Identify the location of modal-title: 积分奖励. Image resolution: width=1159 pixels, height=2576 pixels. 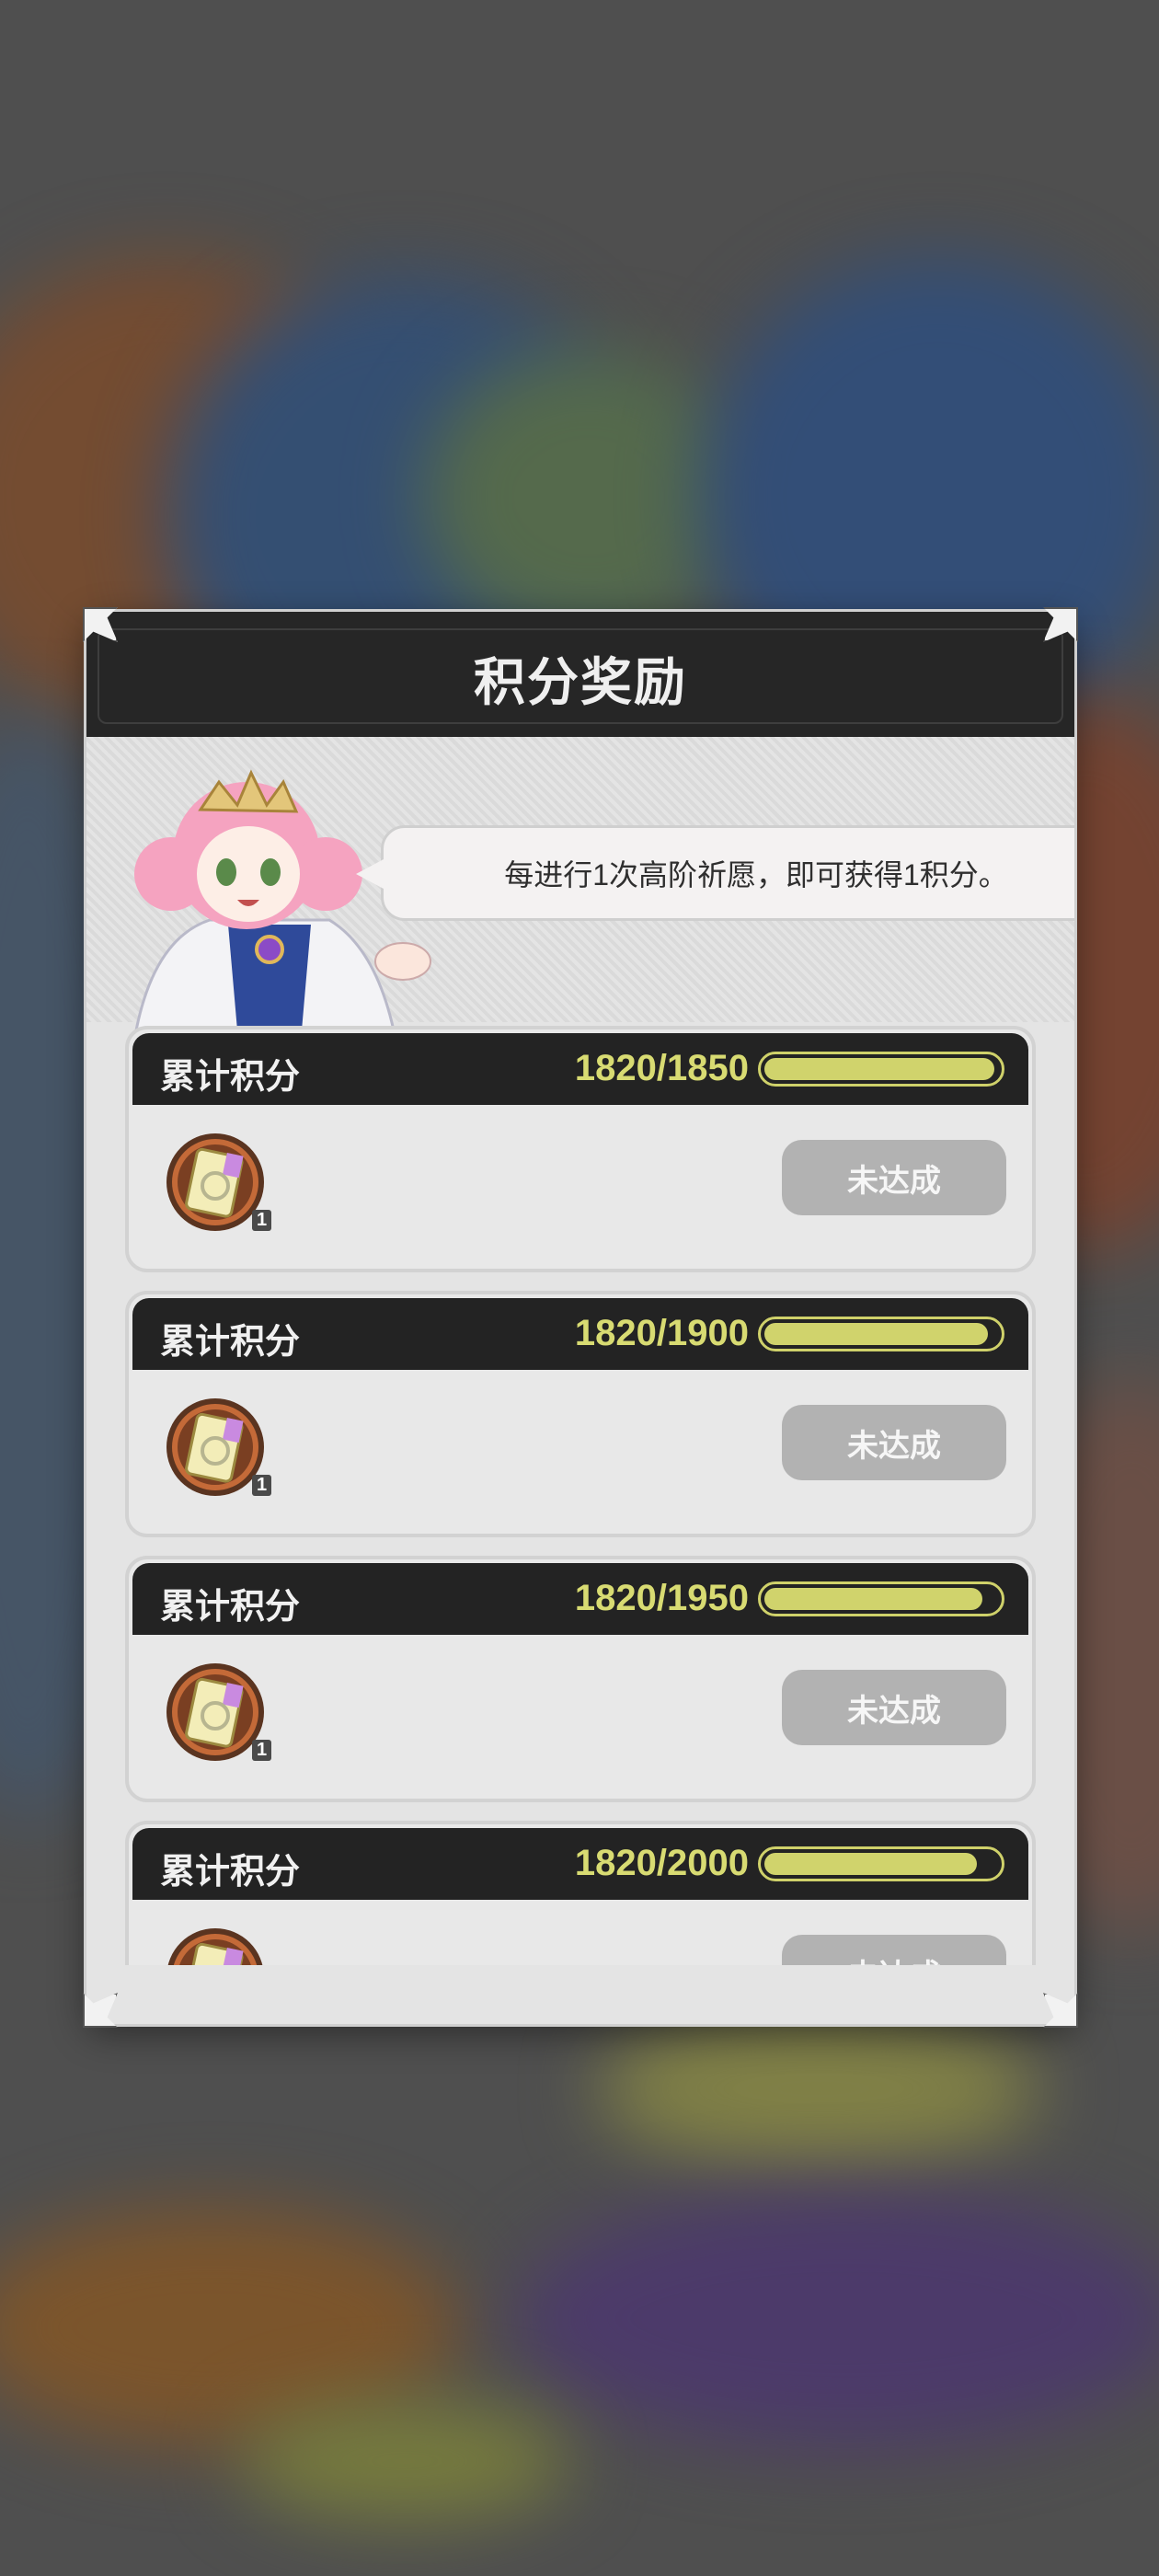
(580, 682).